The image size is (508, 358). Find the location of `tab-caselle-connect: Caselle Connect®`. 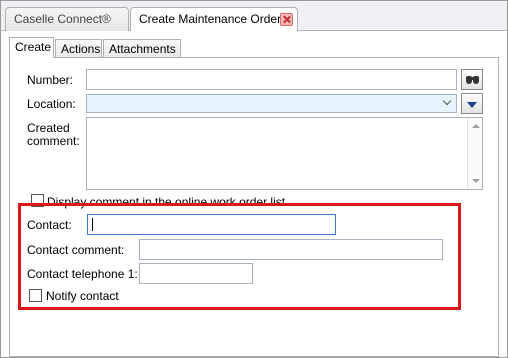

tab-caselle-connect: Caselle Connect® is located at coordinates (67, 19).